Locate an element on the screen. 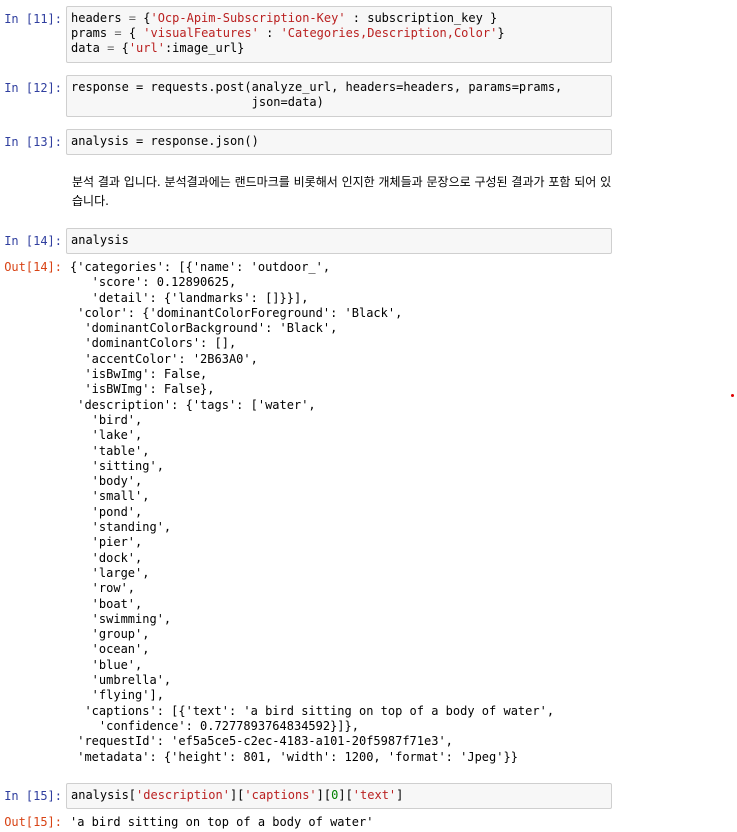  input-prompt: In [12]: is located at coordinates (33, 88).